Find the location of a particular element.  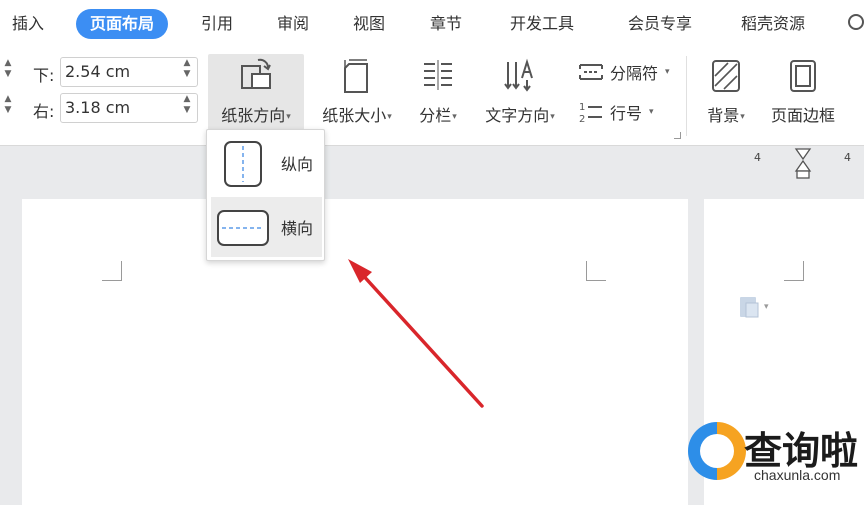

watermark-url: chaxunla.com is located at coordinates (797, 475).